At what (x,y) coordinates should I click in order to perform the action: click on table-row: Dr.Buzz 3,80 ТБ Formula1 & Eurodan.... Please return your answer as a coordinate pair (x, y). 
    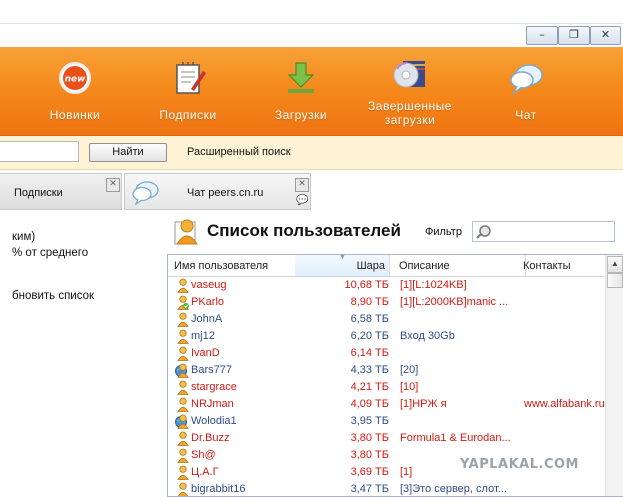
    Looking at the image, I should click on (386, 438).